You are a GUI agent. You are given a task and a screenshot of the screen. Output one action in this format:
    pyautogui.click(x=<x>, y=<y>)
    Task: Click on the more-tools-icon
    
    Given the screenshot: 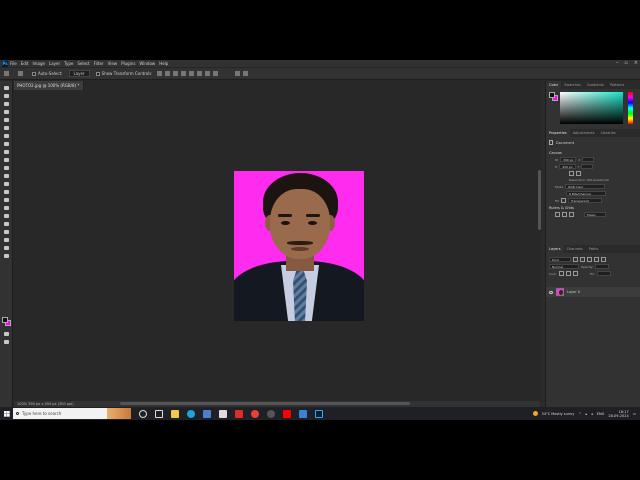 What is the action you would take?
    pyautogui.click(x=6, y=256)
    